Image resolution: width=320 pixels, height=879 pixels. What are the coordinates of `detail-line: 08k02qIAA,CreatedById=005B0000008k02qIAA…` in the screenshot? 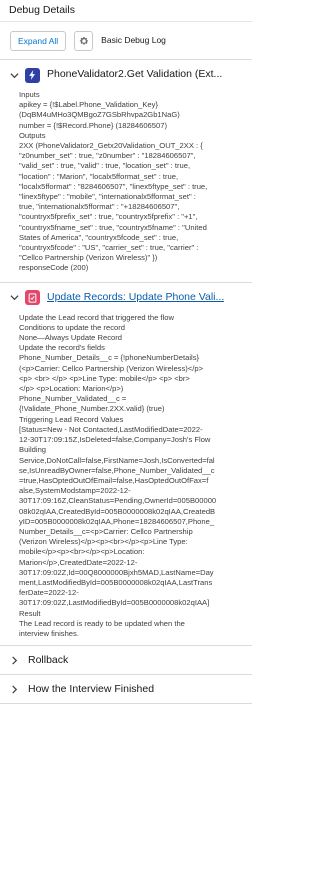 It's located at (117, 511).